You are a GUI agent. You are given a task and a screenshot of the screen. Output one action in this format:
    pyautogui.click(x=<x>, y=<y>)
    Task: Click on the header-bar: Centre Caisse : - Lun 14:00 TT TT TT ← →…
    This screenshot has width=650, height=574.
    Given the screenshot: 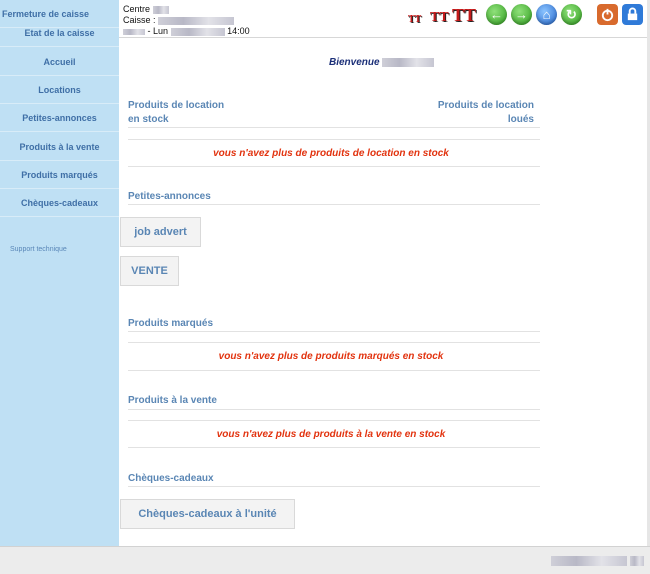 What is the action you would take?
    pyautogui.click(x=383, y=19)
    